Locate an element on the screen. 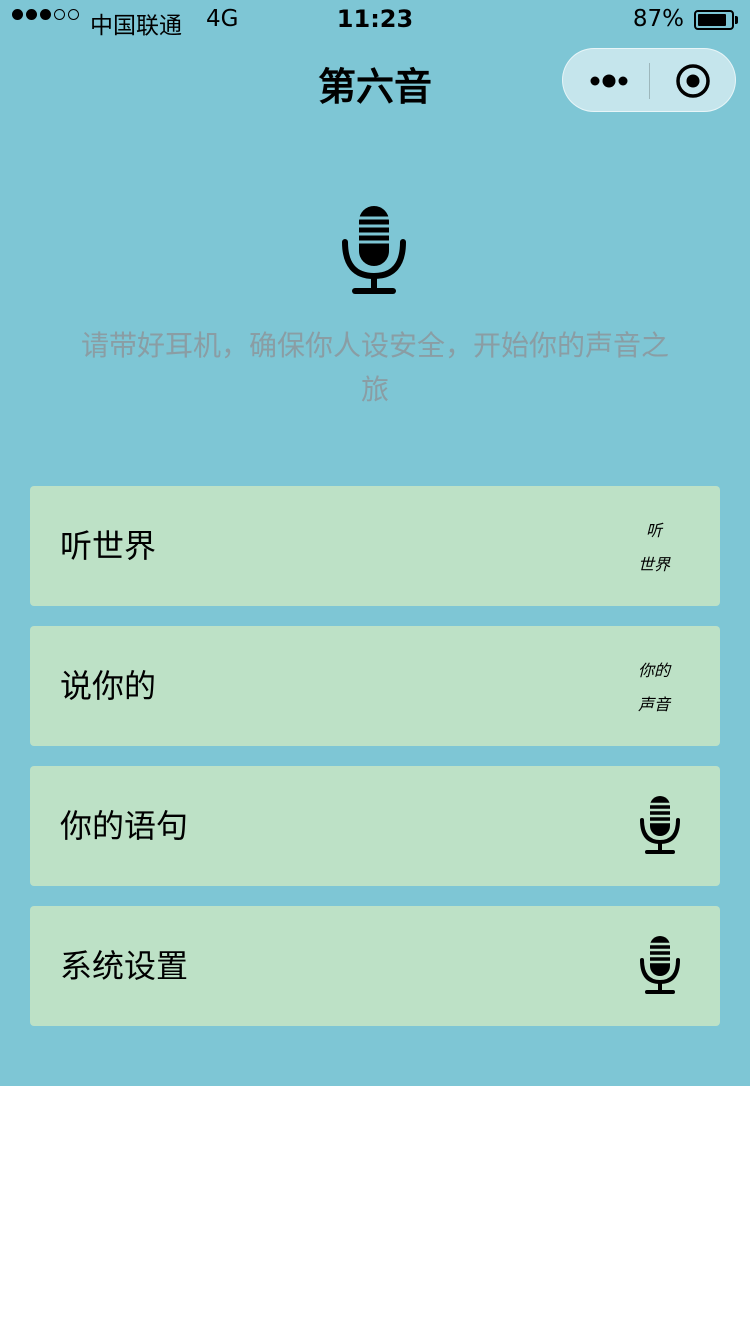 The image size is (750, 1334). menu-item-label: 说你的 is located at coordinates (108, 686).